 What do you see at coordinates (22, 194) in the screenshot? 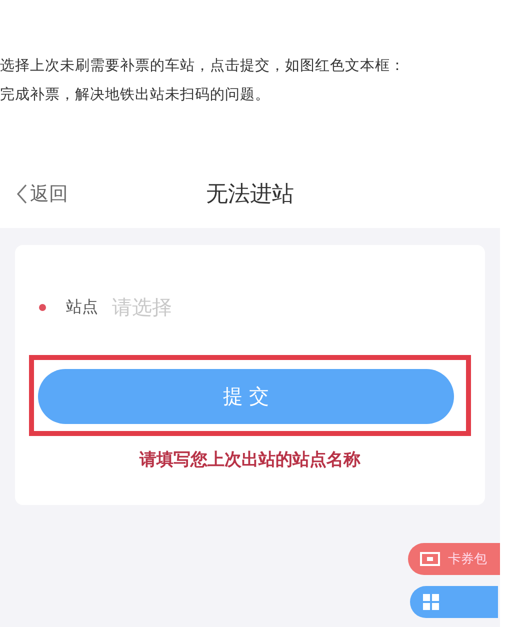
I see `chevron-left-icon` at bounding box center [22, 194].